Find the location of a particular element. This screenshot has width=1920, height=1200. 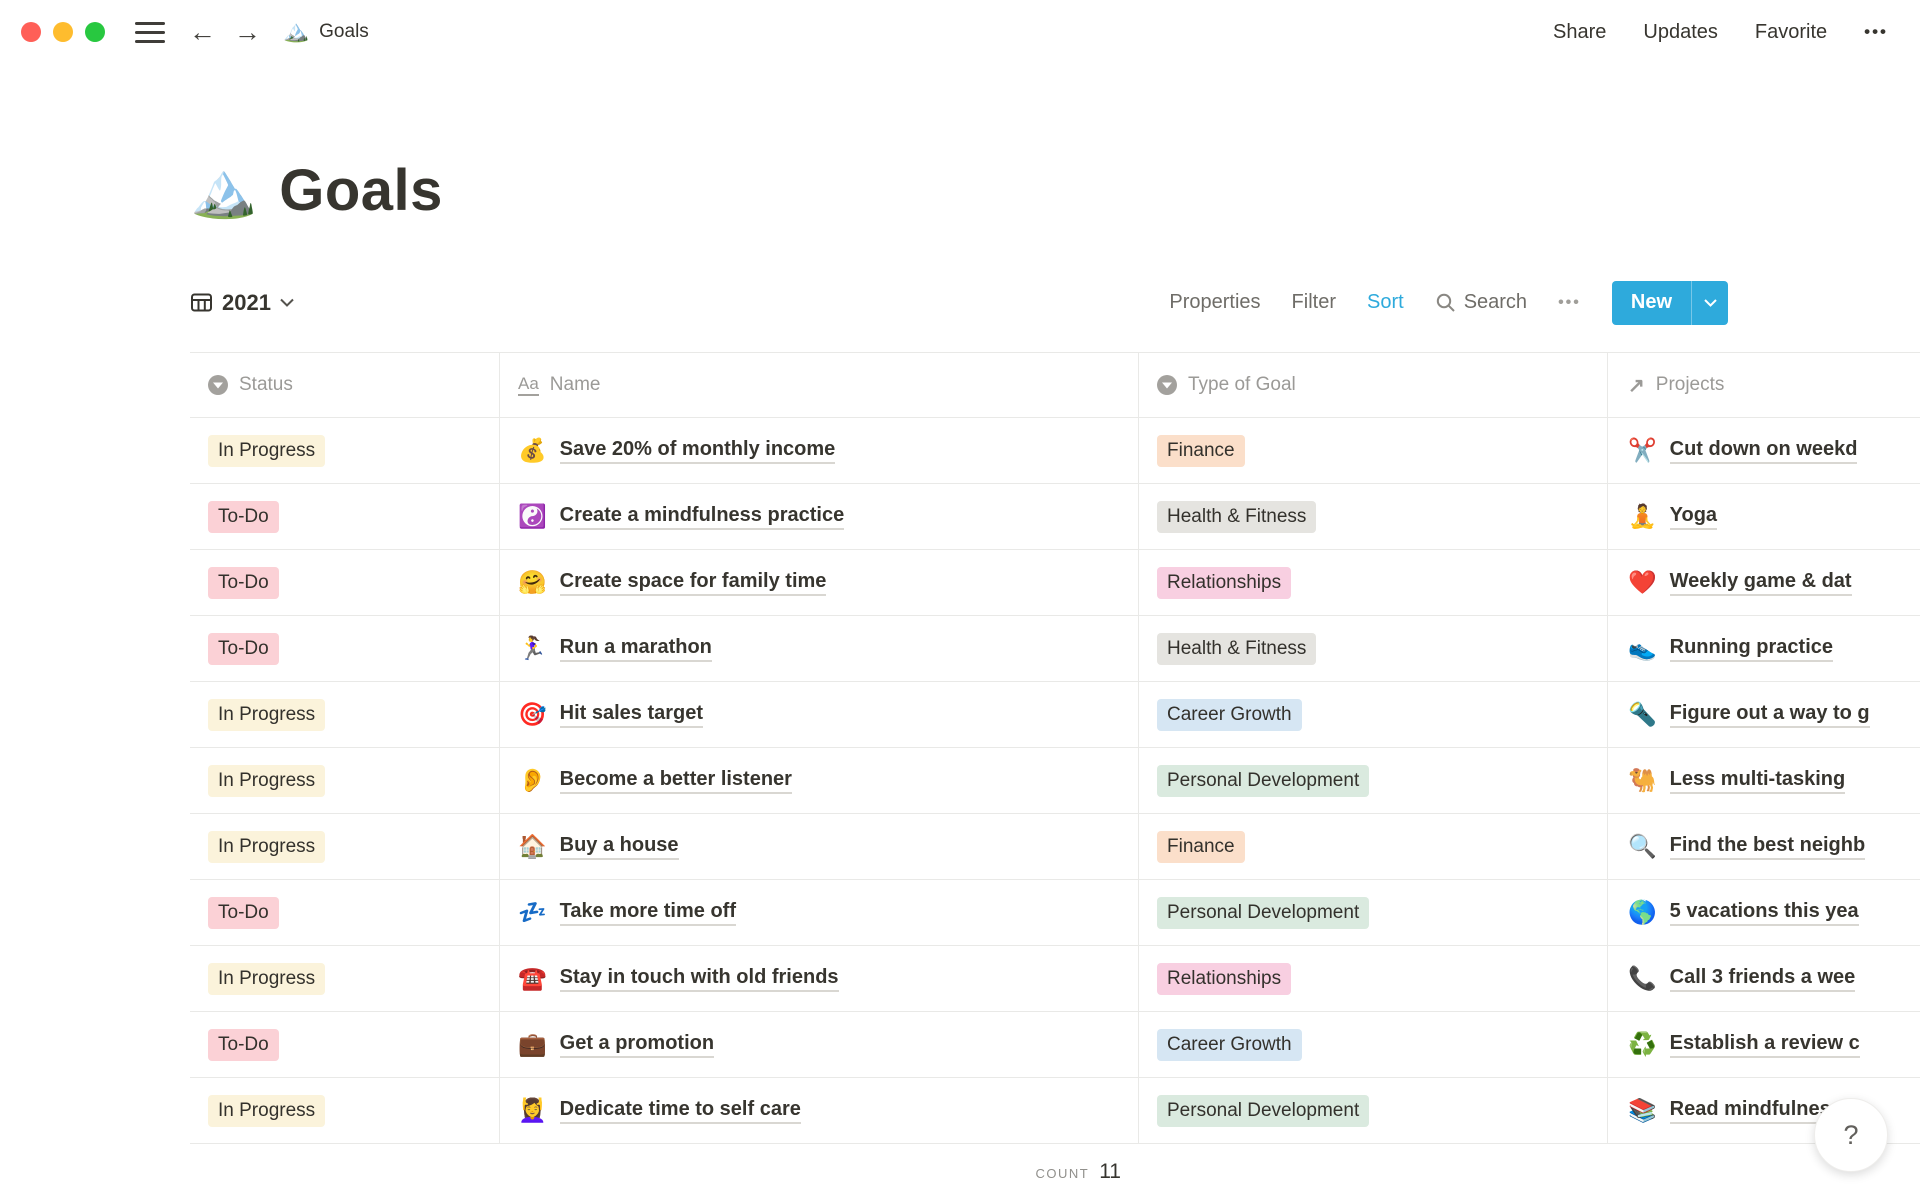

name-cell: 💰 Save 20% of monthly income is located at coordinates (819, 451).